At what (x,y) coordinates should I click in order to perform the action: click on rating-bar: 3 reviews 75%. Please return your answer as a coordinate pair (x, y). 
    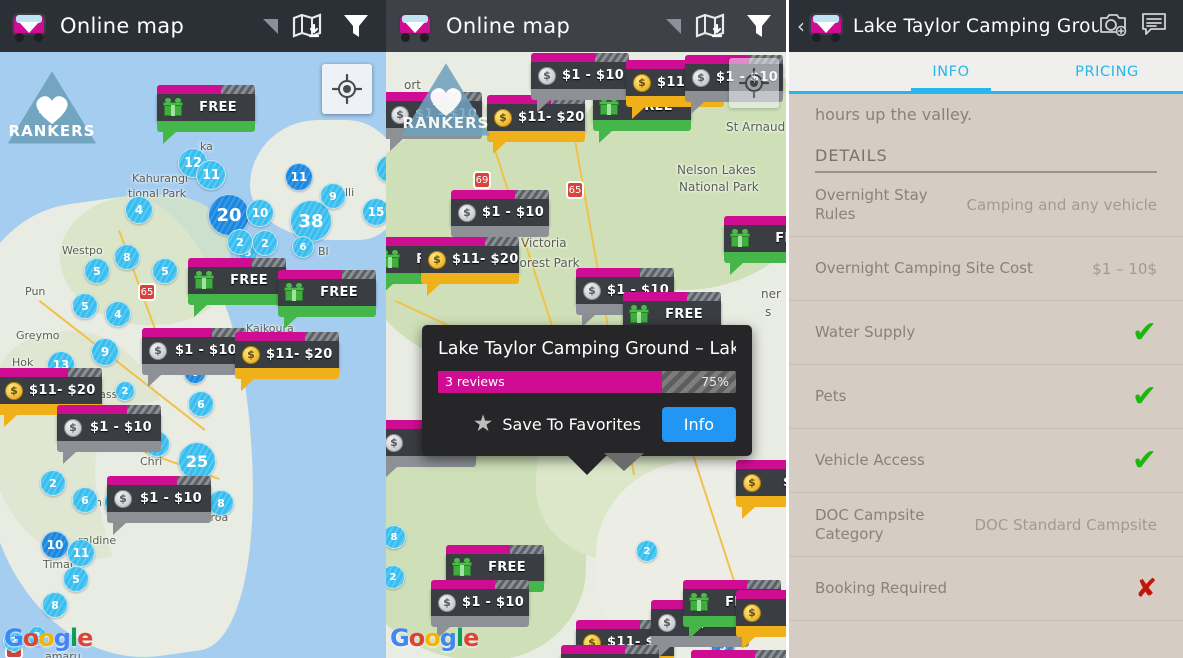
    Looking at the image, I should click on (587, 382).